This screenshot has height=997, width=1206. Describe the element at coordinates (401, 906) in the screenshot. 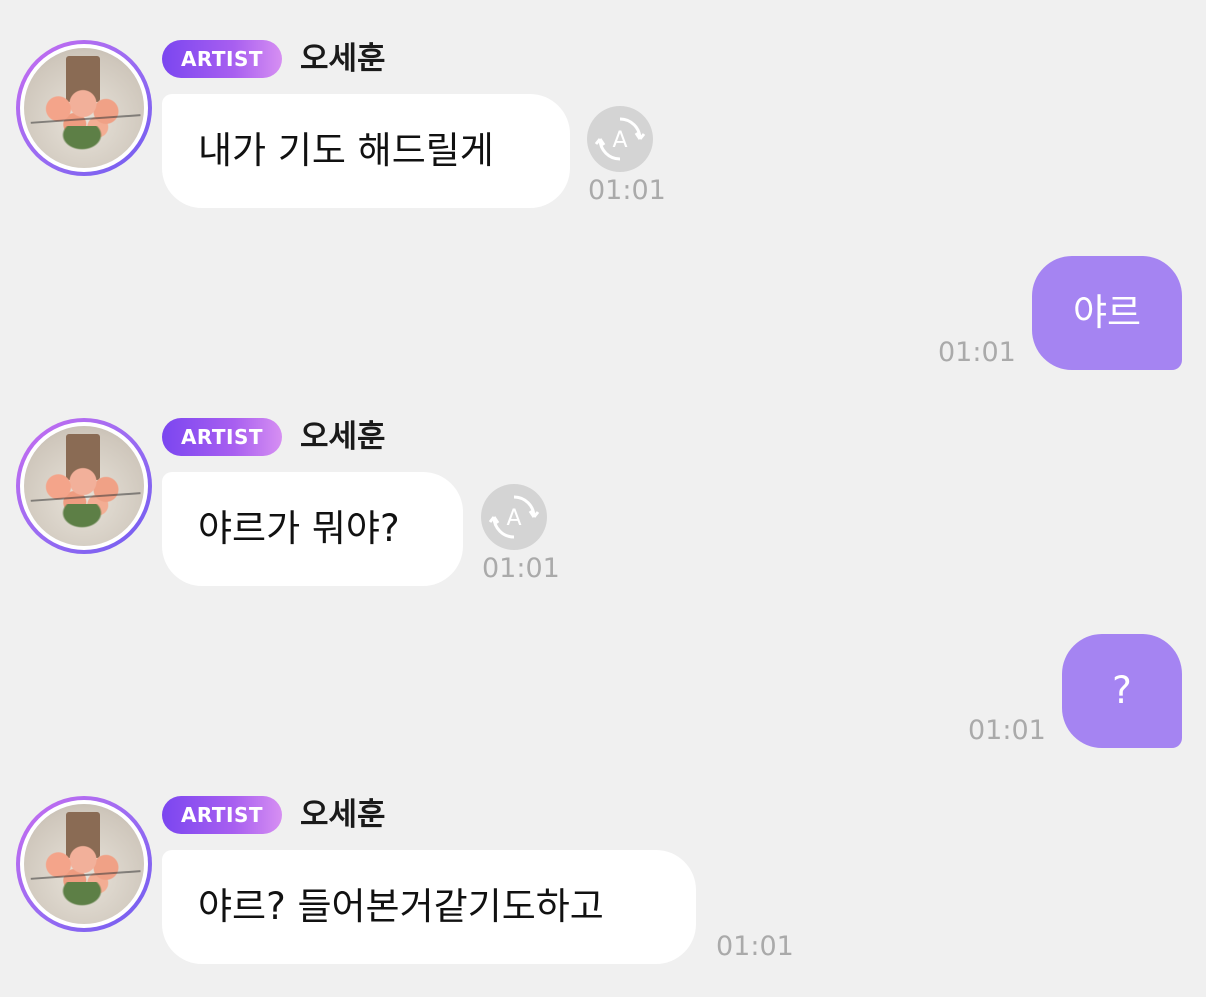

I see `message-text: 야르? 들어본거같기도하고` at that location.